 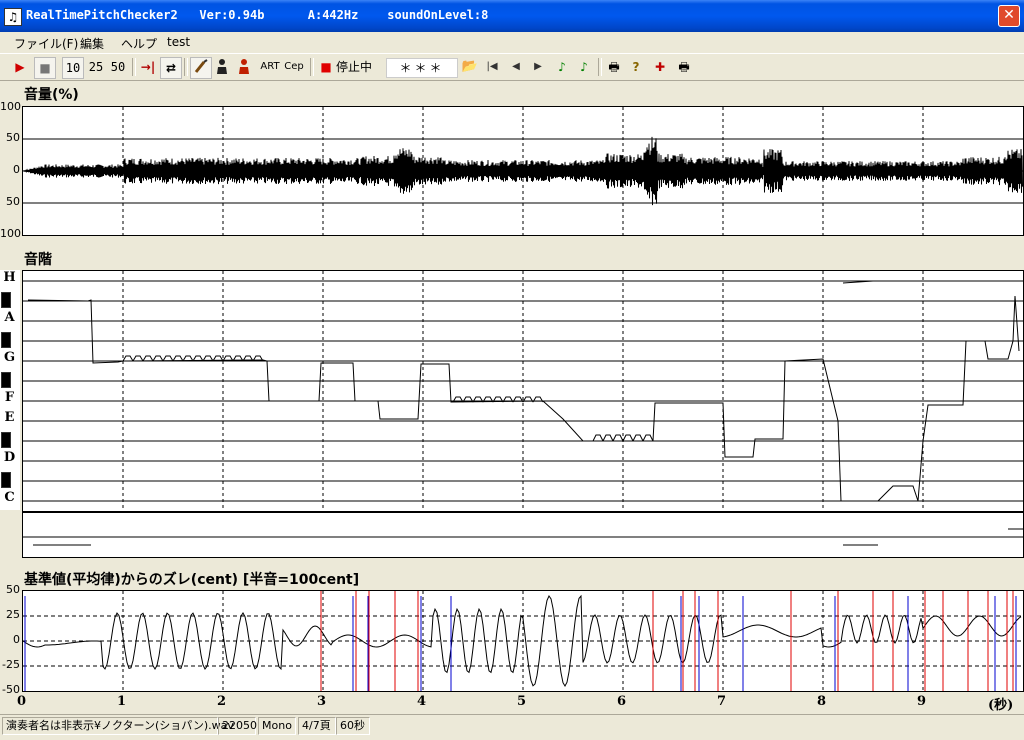 What do you see at coordinates (192, 580) in the screenshot?
I see `deviation-label: 基準値(平均律)からのズレ(cent) [半音=100cent]` at bounding box center [192, 580].